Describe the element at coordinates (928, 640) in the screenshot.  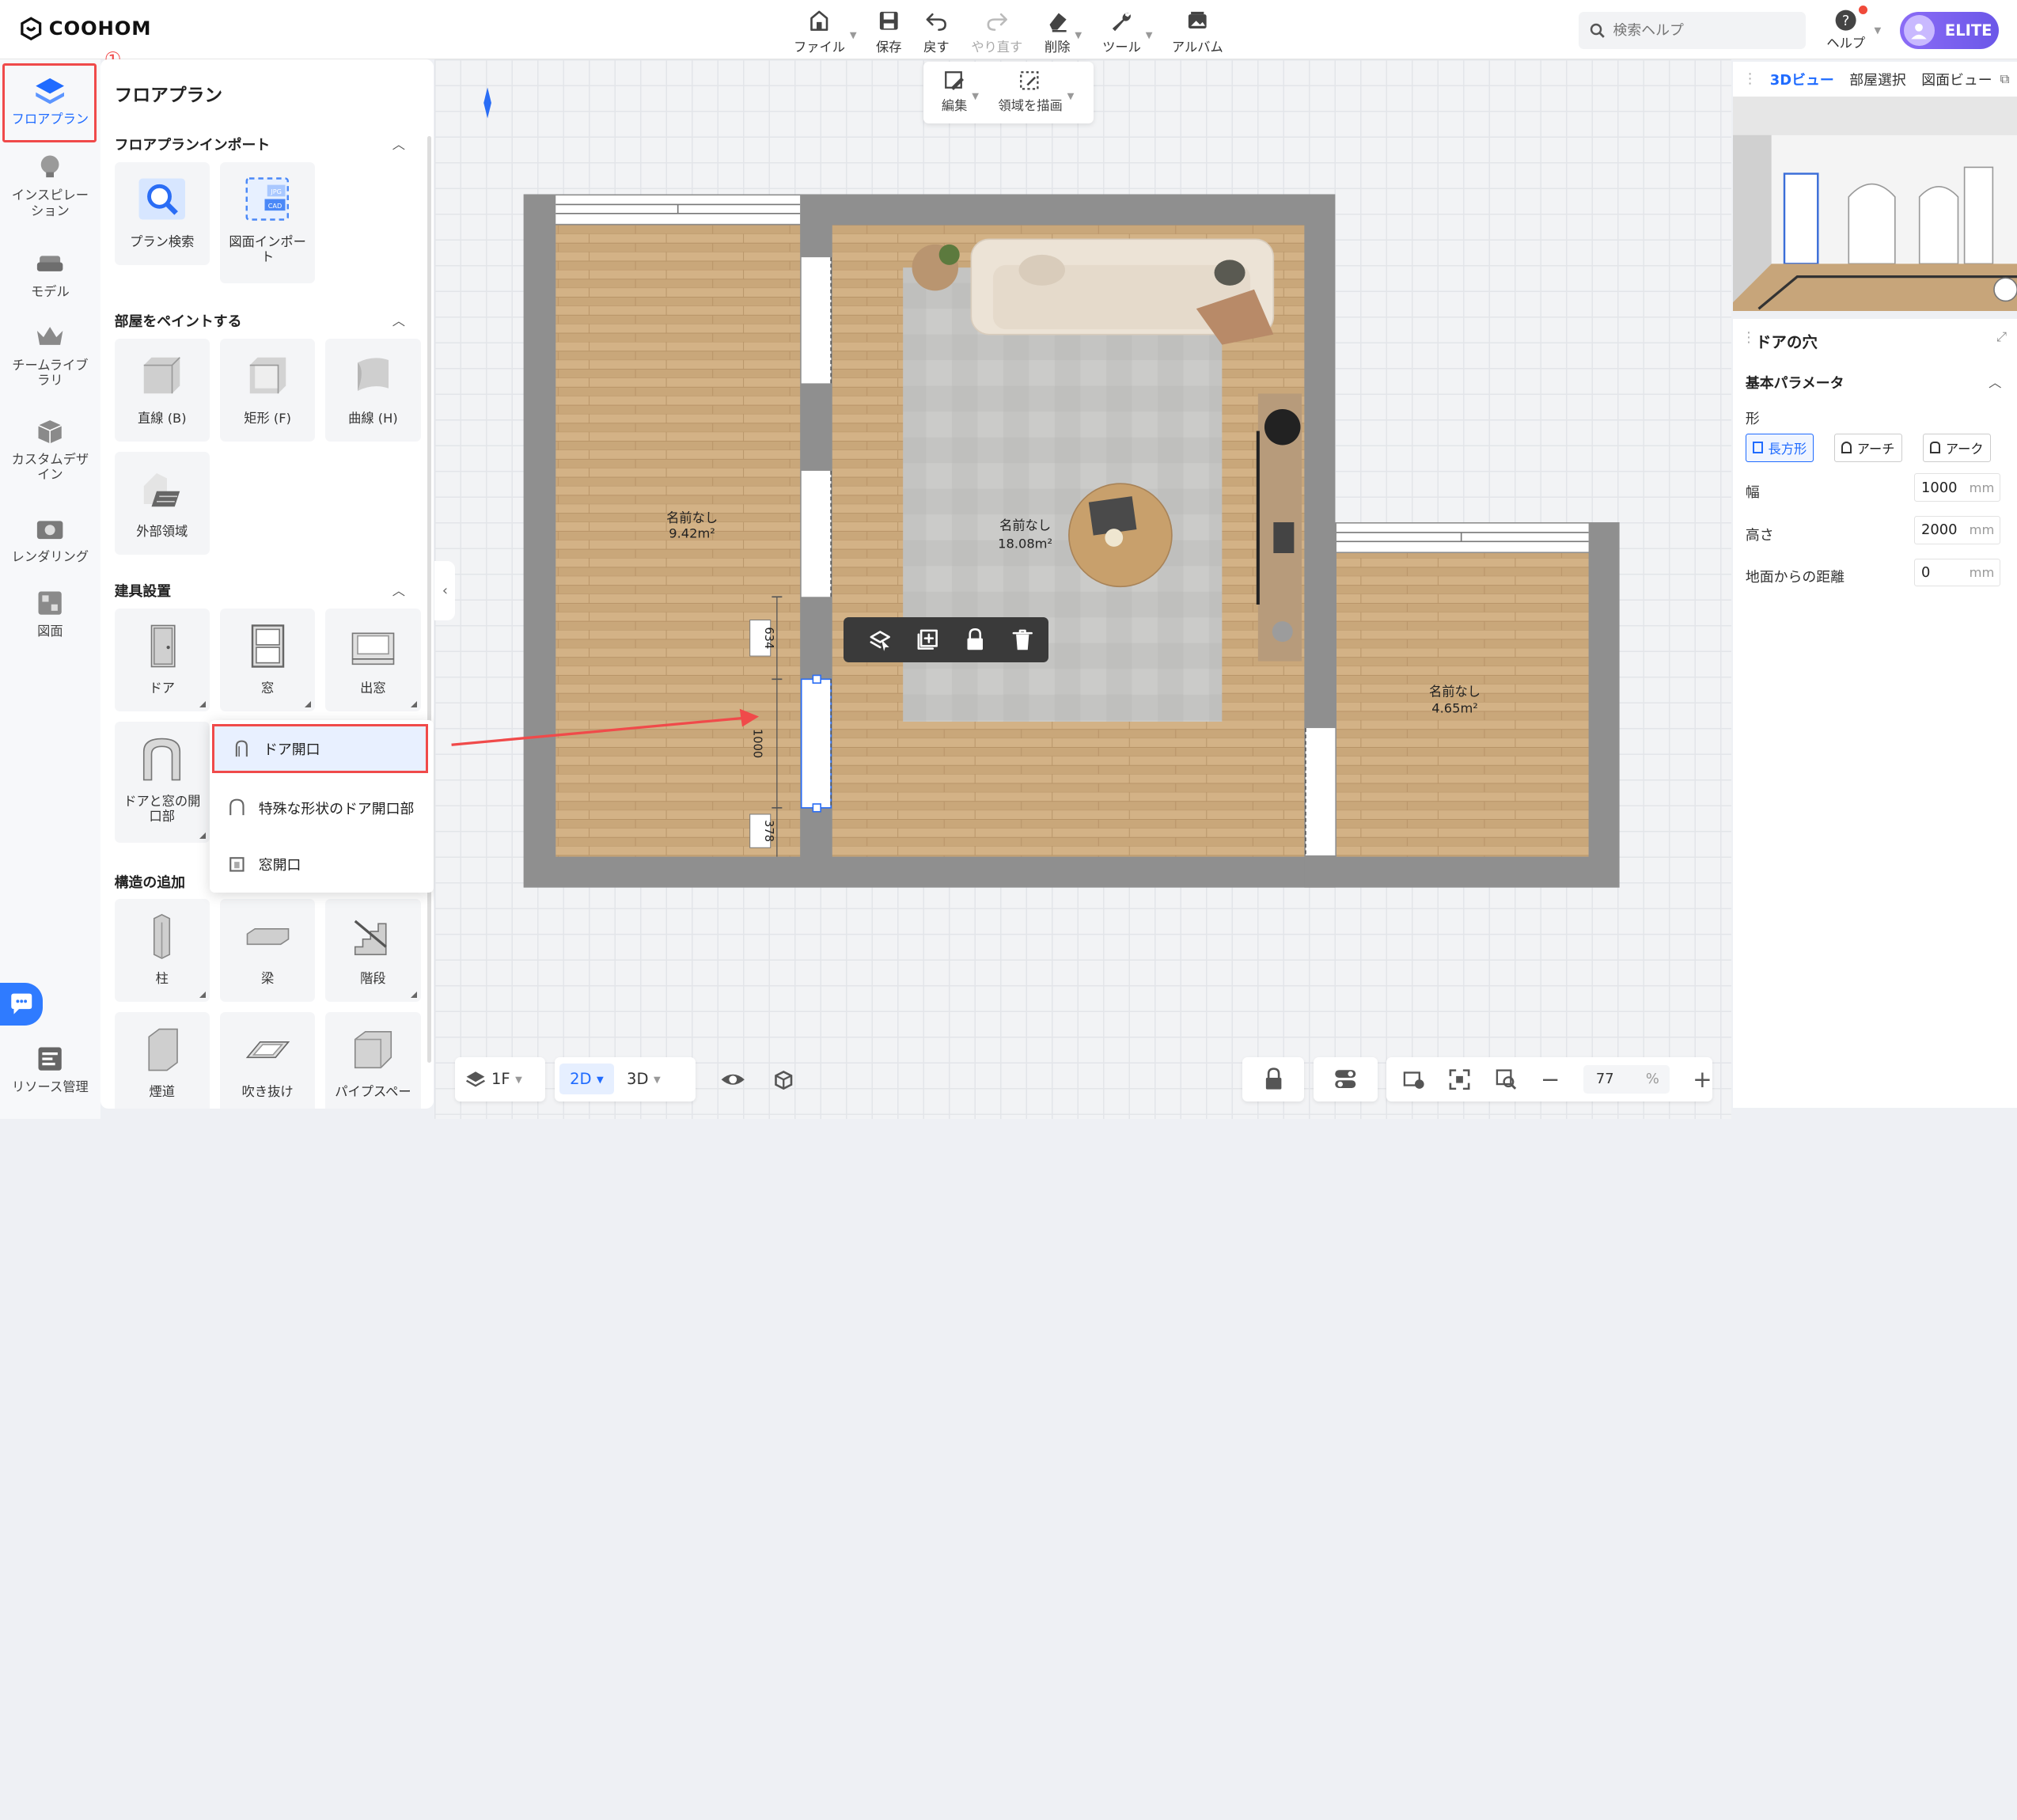
I see `duplicate-icon` at that location.